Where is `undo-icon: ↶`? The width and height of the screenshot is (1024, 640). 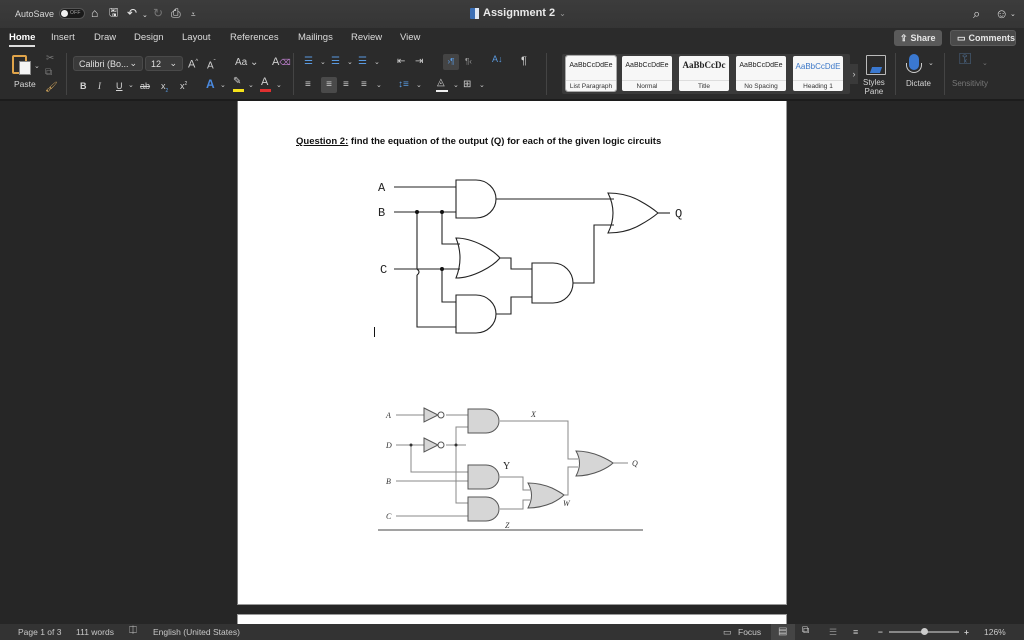
undo-icon: ↶ is located at coordinates (132, 13).